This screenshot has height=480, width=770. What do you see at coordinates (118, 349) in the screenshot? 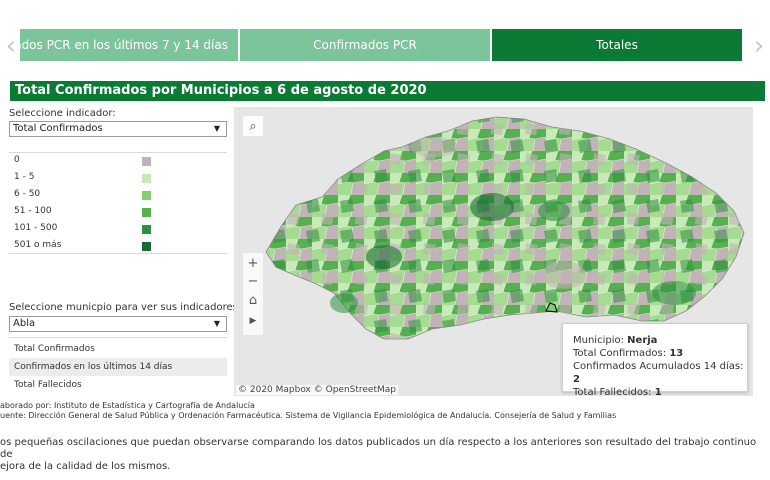
I see `indicator-item-total-confirmados: Total Confirmados` at bounding box center [118, 349].